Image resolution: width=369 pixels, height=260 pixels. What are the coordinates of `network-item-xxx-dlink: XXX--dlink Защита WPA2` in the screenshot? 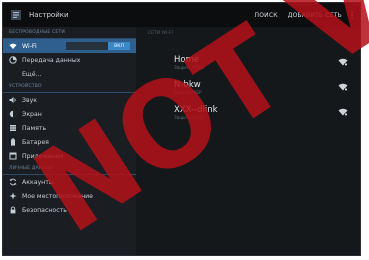 It's located at (263, 116).